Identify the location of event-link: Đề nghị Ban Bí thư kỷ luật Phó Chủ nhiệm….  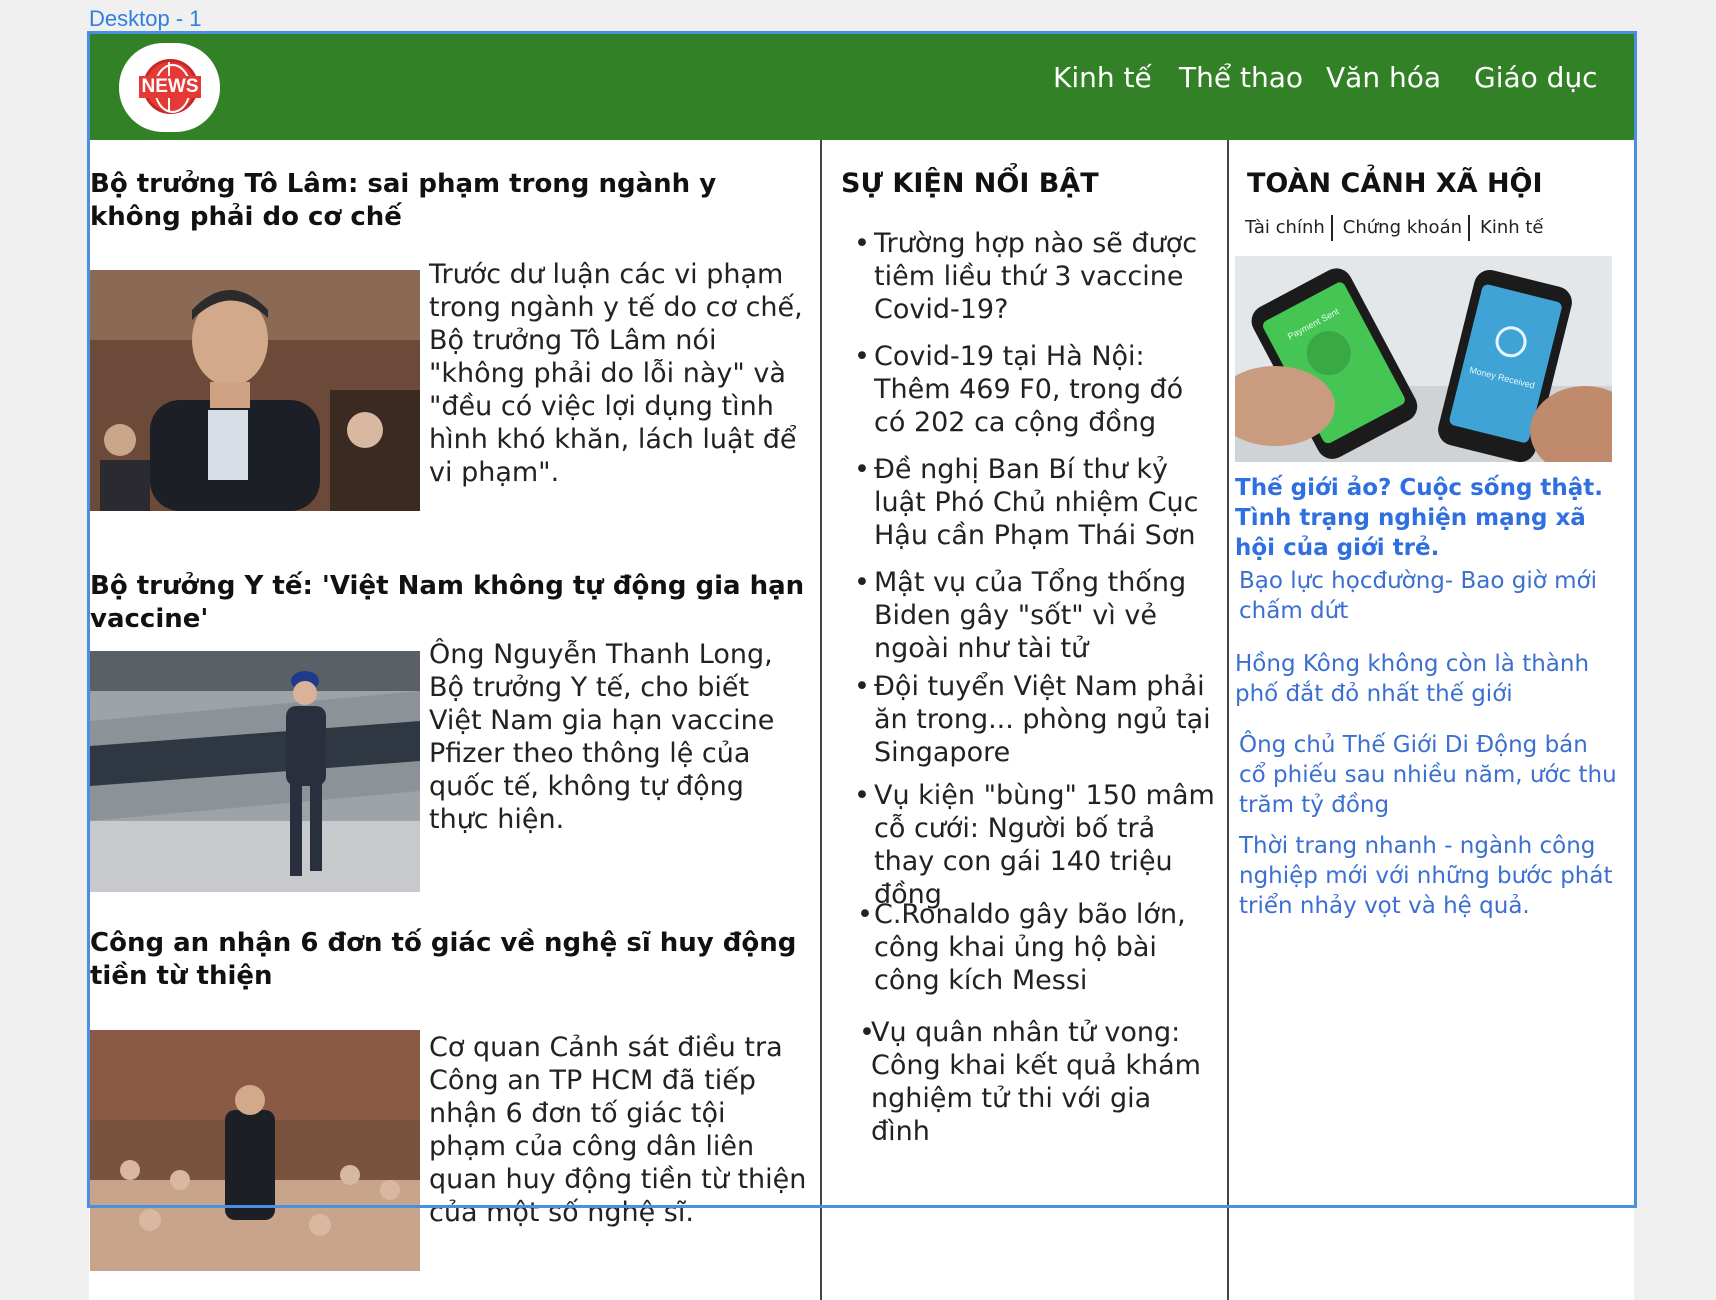
(1036, 502).